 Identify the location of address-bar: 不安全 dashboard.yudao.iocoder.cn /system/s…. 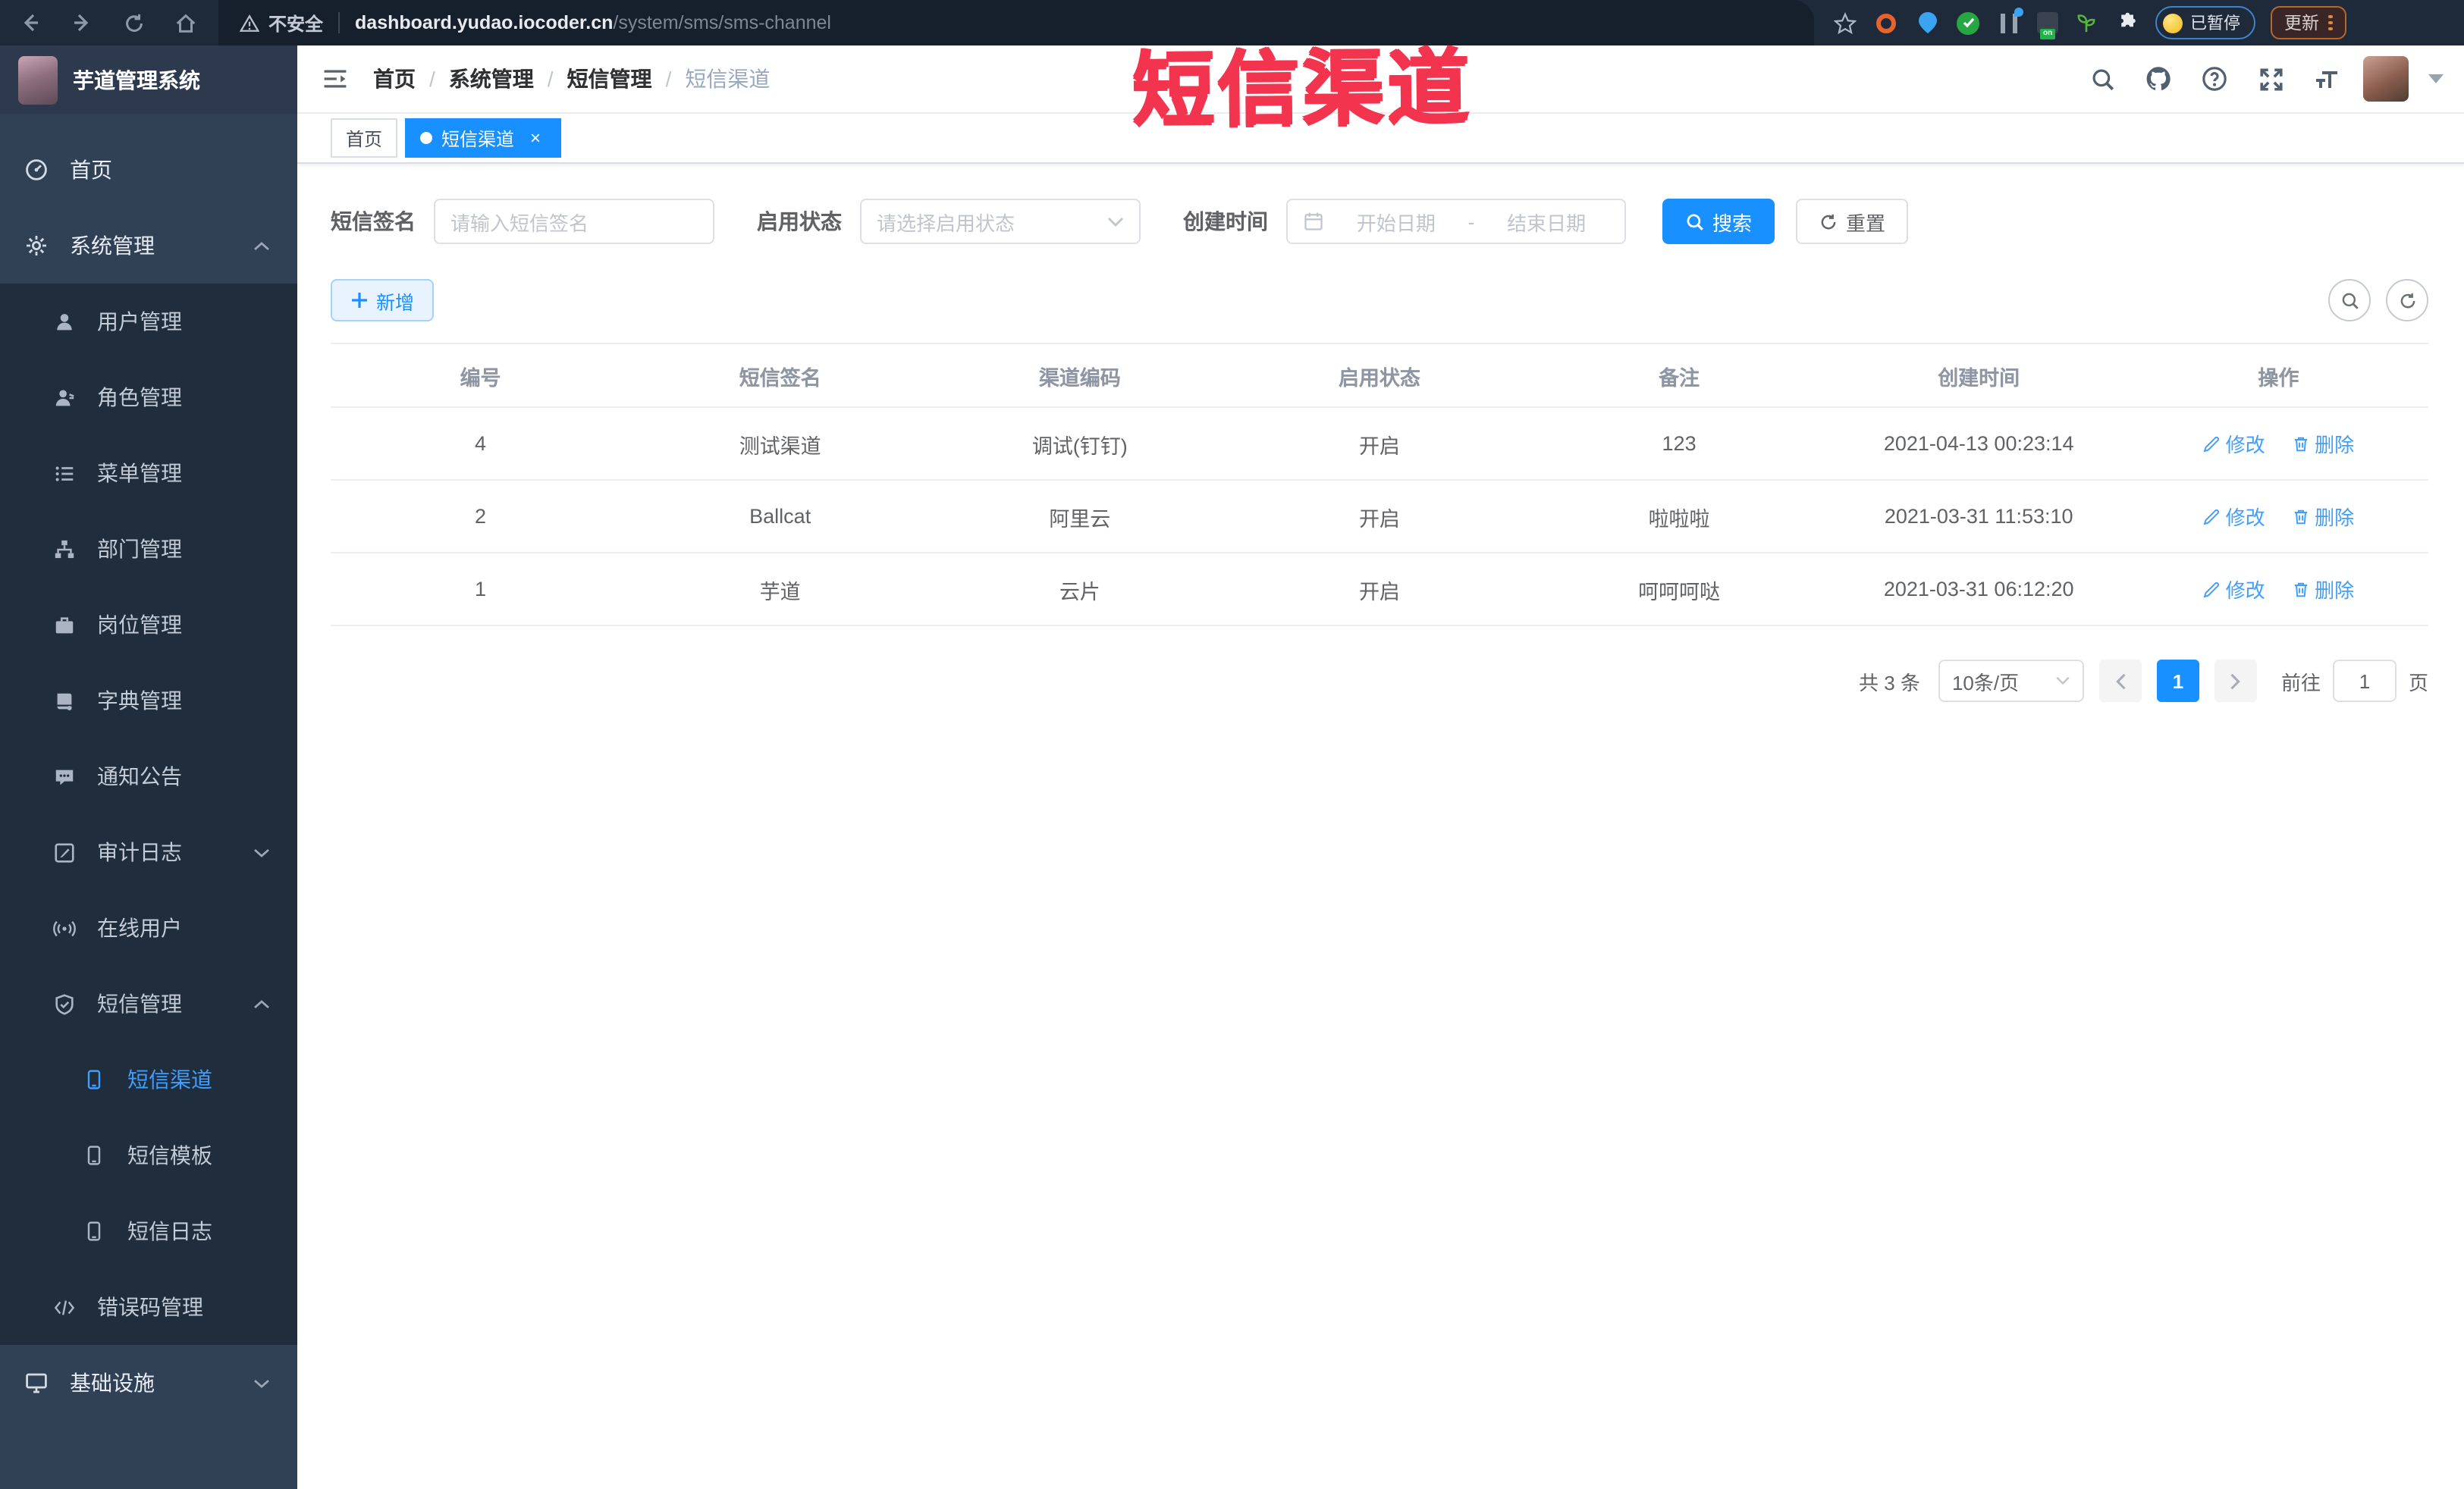
(1016, 22).